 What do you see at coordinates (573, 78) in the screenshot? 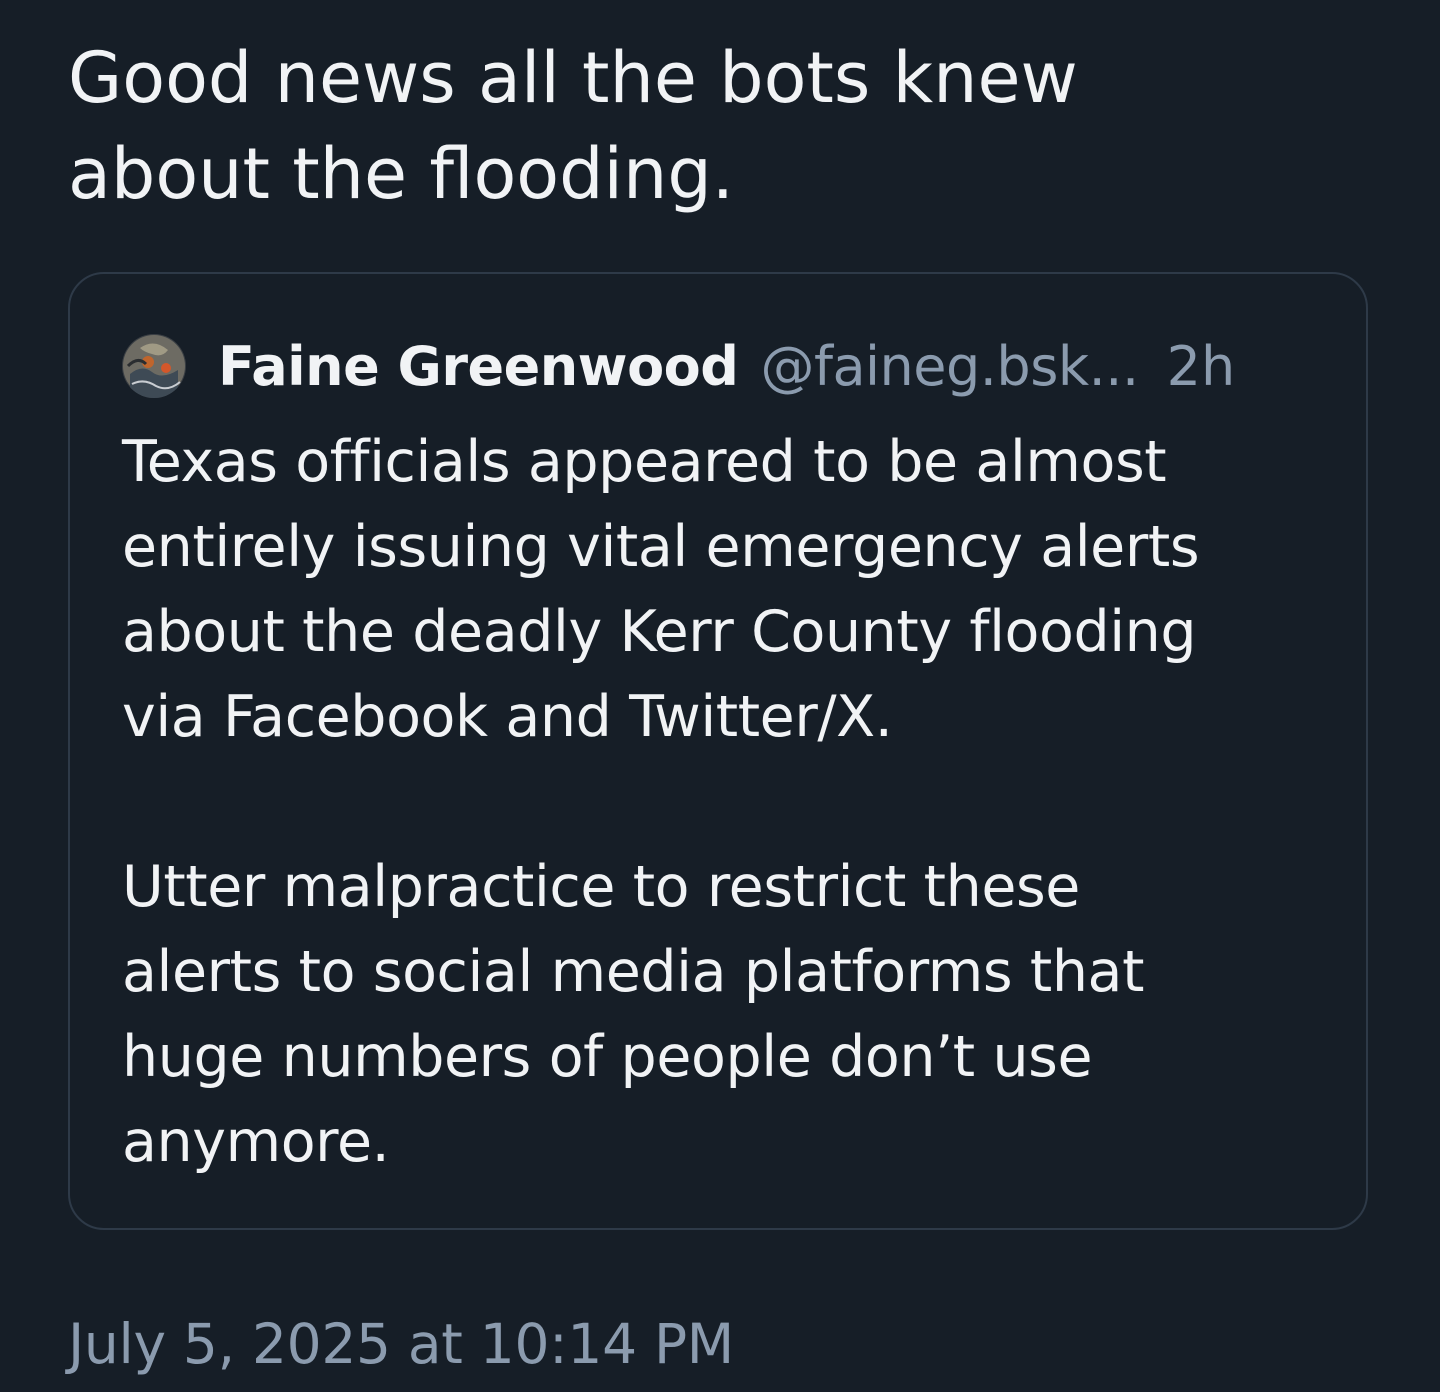
I see `post-text-line: Good news all the bots knew` at bounding box center [573, 78].